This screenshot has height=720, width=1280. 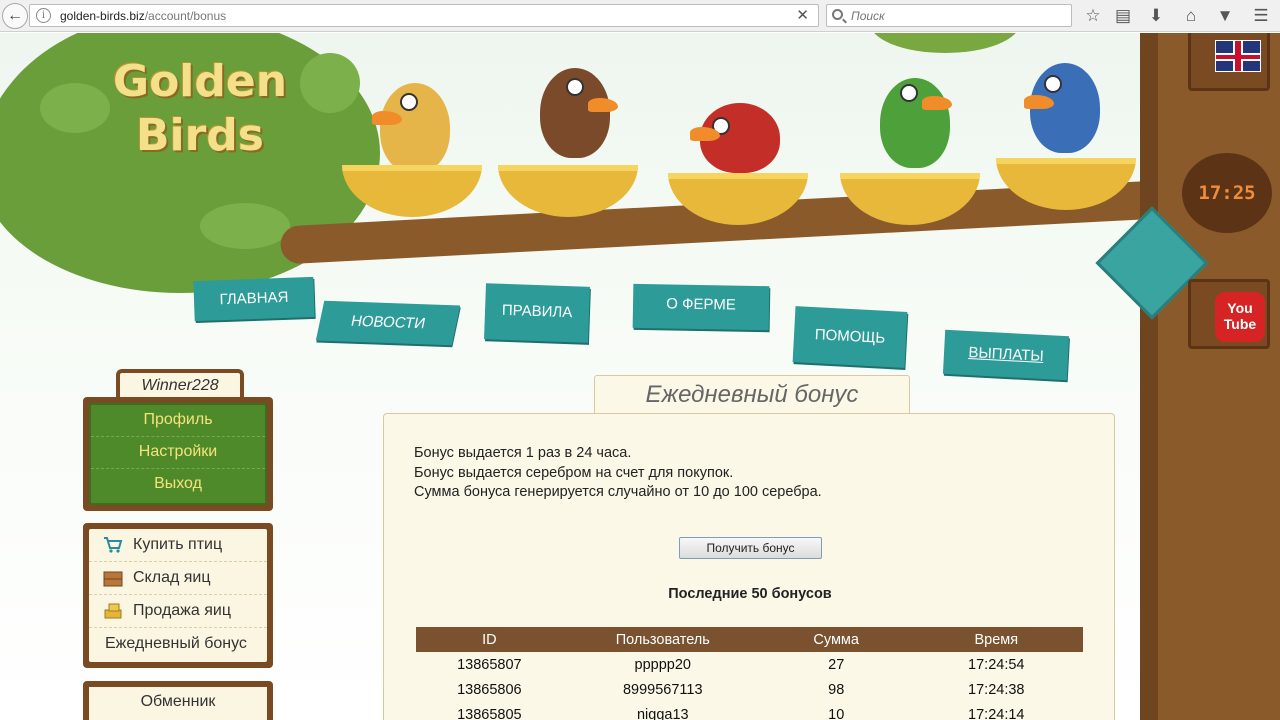 What do you see at coordinates (178, 644) in the screenshot?
I see `daily-bonus-link: Ежедневный бонус` at bounding box center [178, 644].